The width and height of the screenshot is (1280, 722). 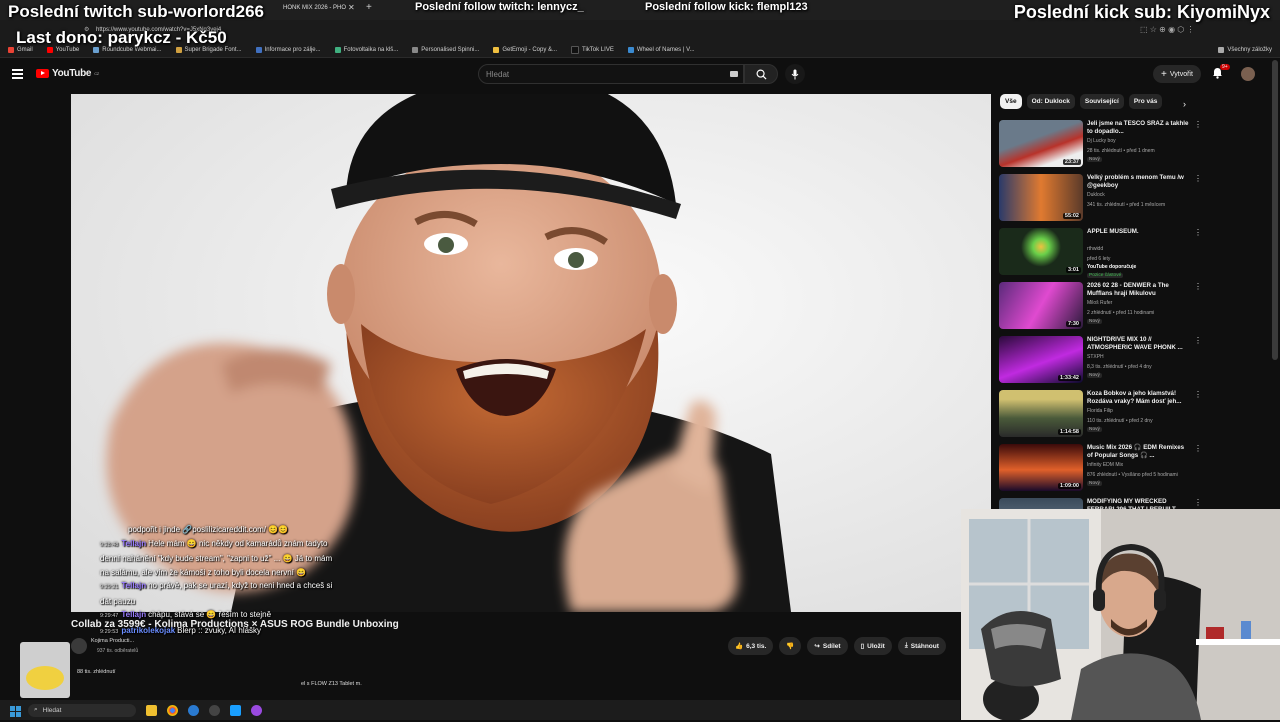 I want to click on video-title: APPLE MUSEUM., so click(x=1139, y=232).